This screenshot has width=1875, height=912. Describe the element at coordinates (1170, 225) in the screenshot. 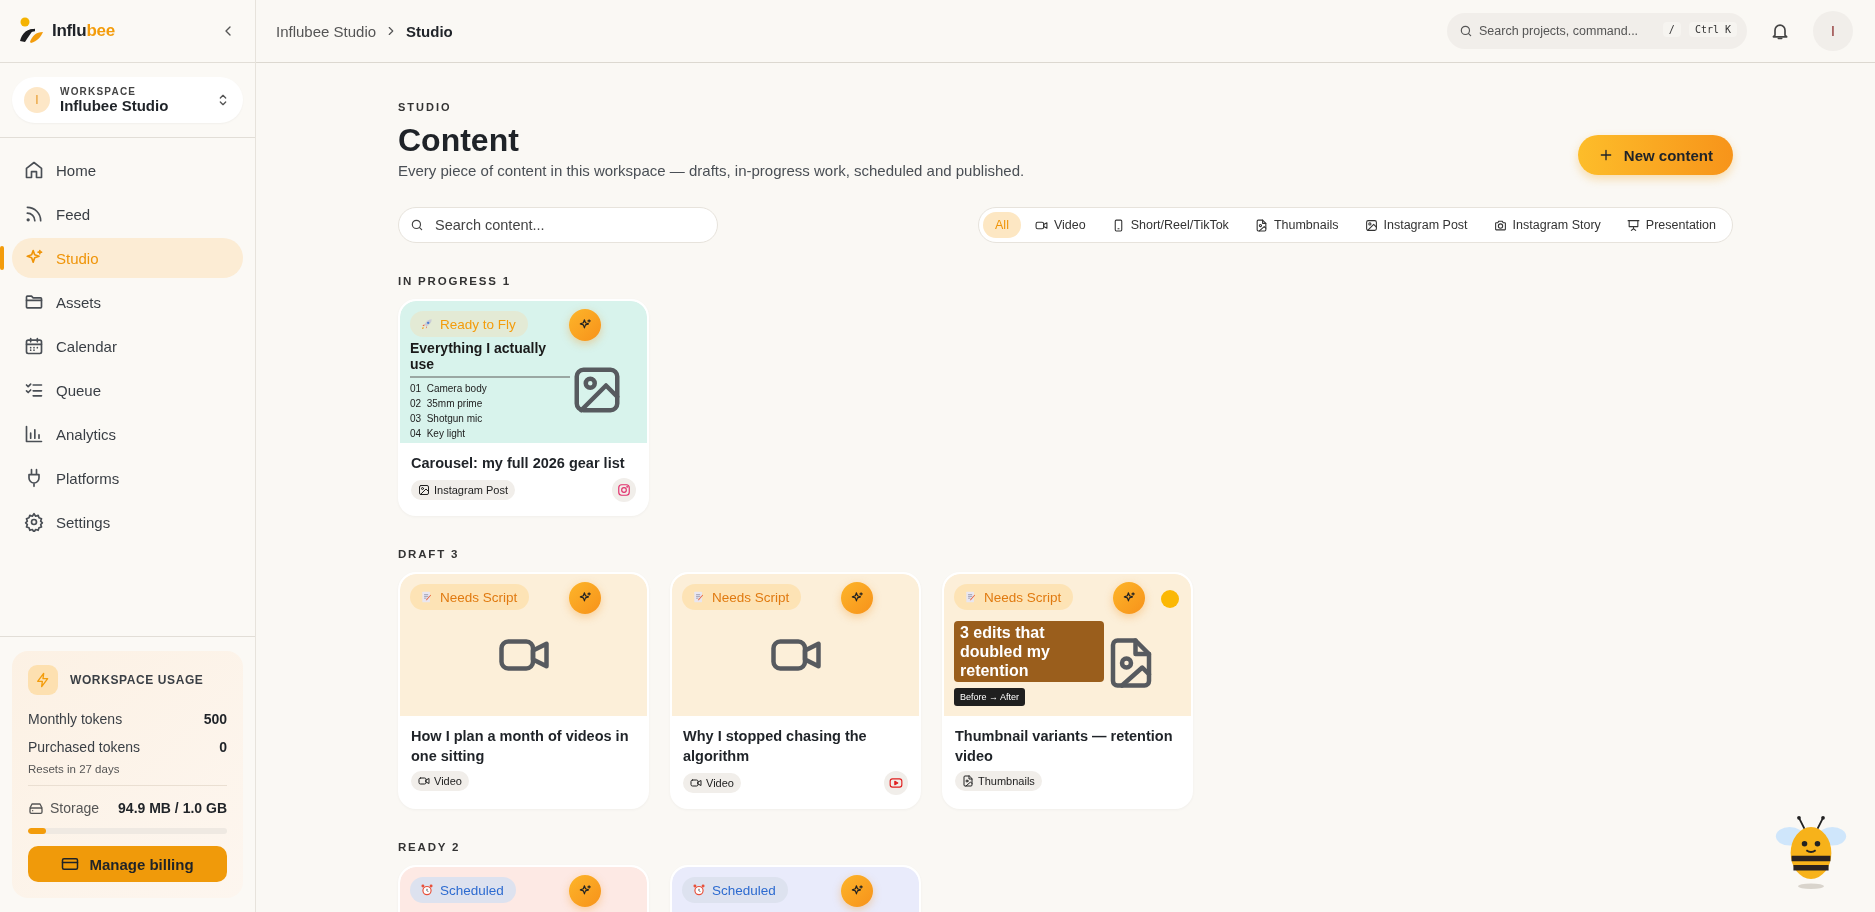

I see `filter-tab: Short/Reel/TikTok` at that location.